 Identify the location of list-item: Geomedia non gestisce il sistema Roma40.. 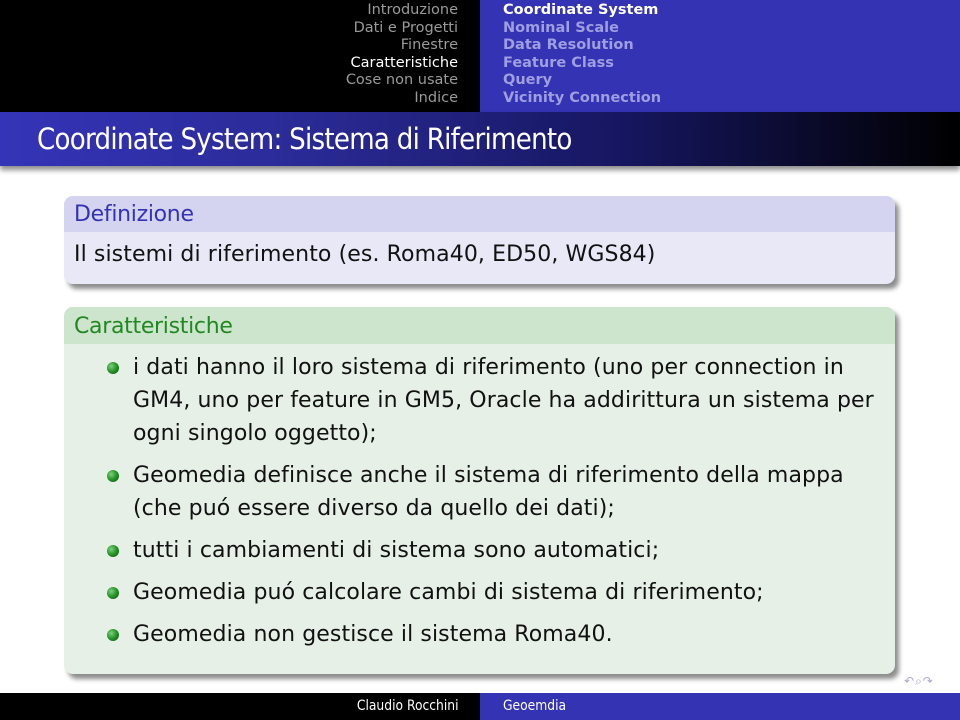
(479, 634).